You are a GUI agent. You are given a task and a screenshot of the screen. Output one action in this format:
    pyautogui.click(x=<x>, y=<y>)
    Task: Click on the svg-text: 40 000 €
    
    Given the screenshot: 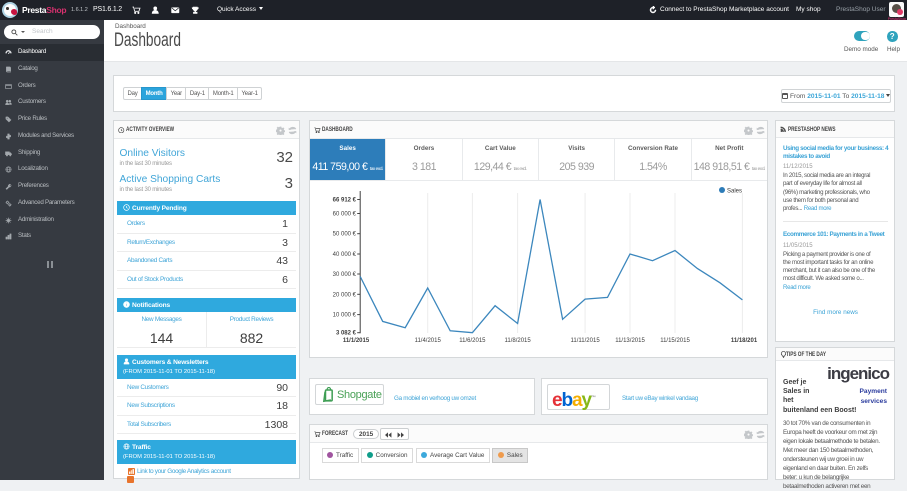 What is the action you would take?
    pyautogui.click(x=345, y=255)
    